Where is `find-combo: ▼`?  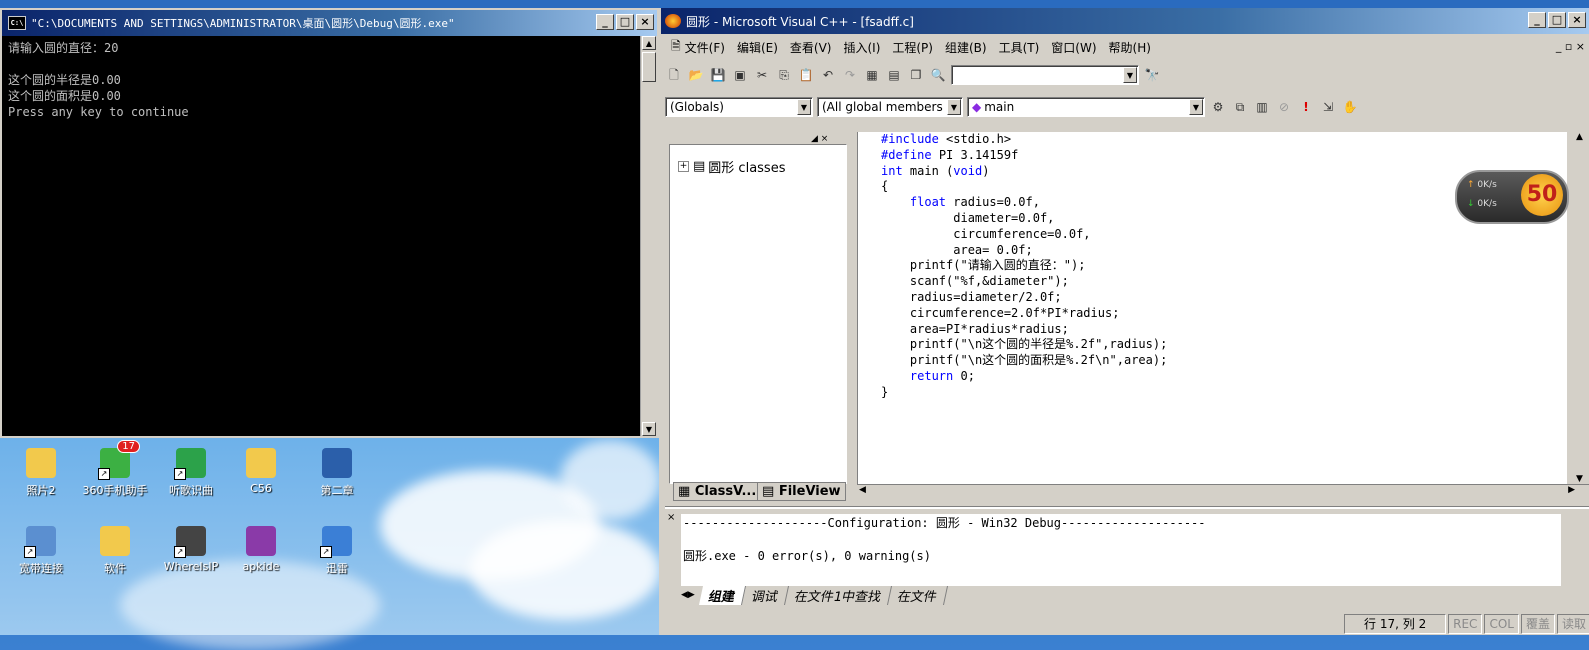 find-combo: ▼ is located at coordinates (1045, 75).